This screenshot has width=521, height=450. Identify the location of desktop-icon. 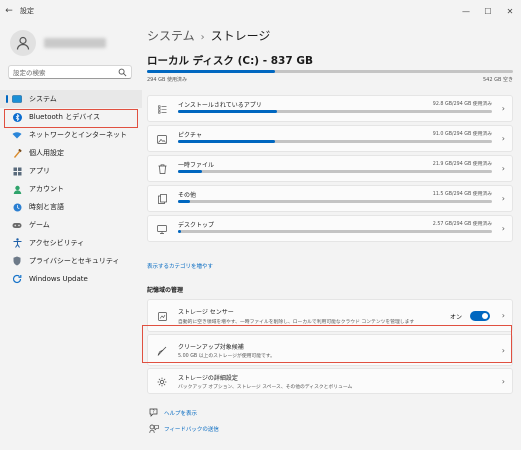
(162, 229).